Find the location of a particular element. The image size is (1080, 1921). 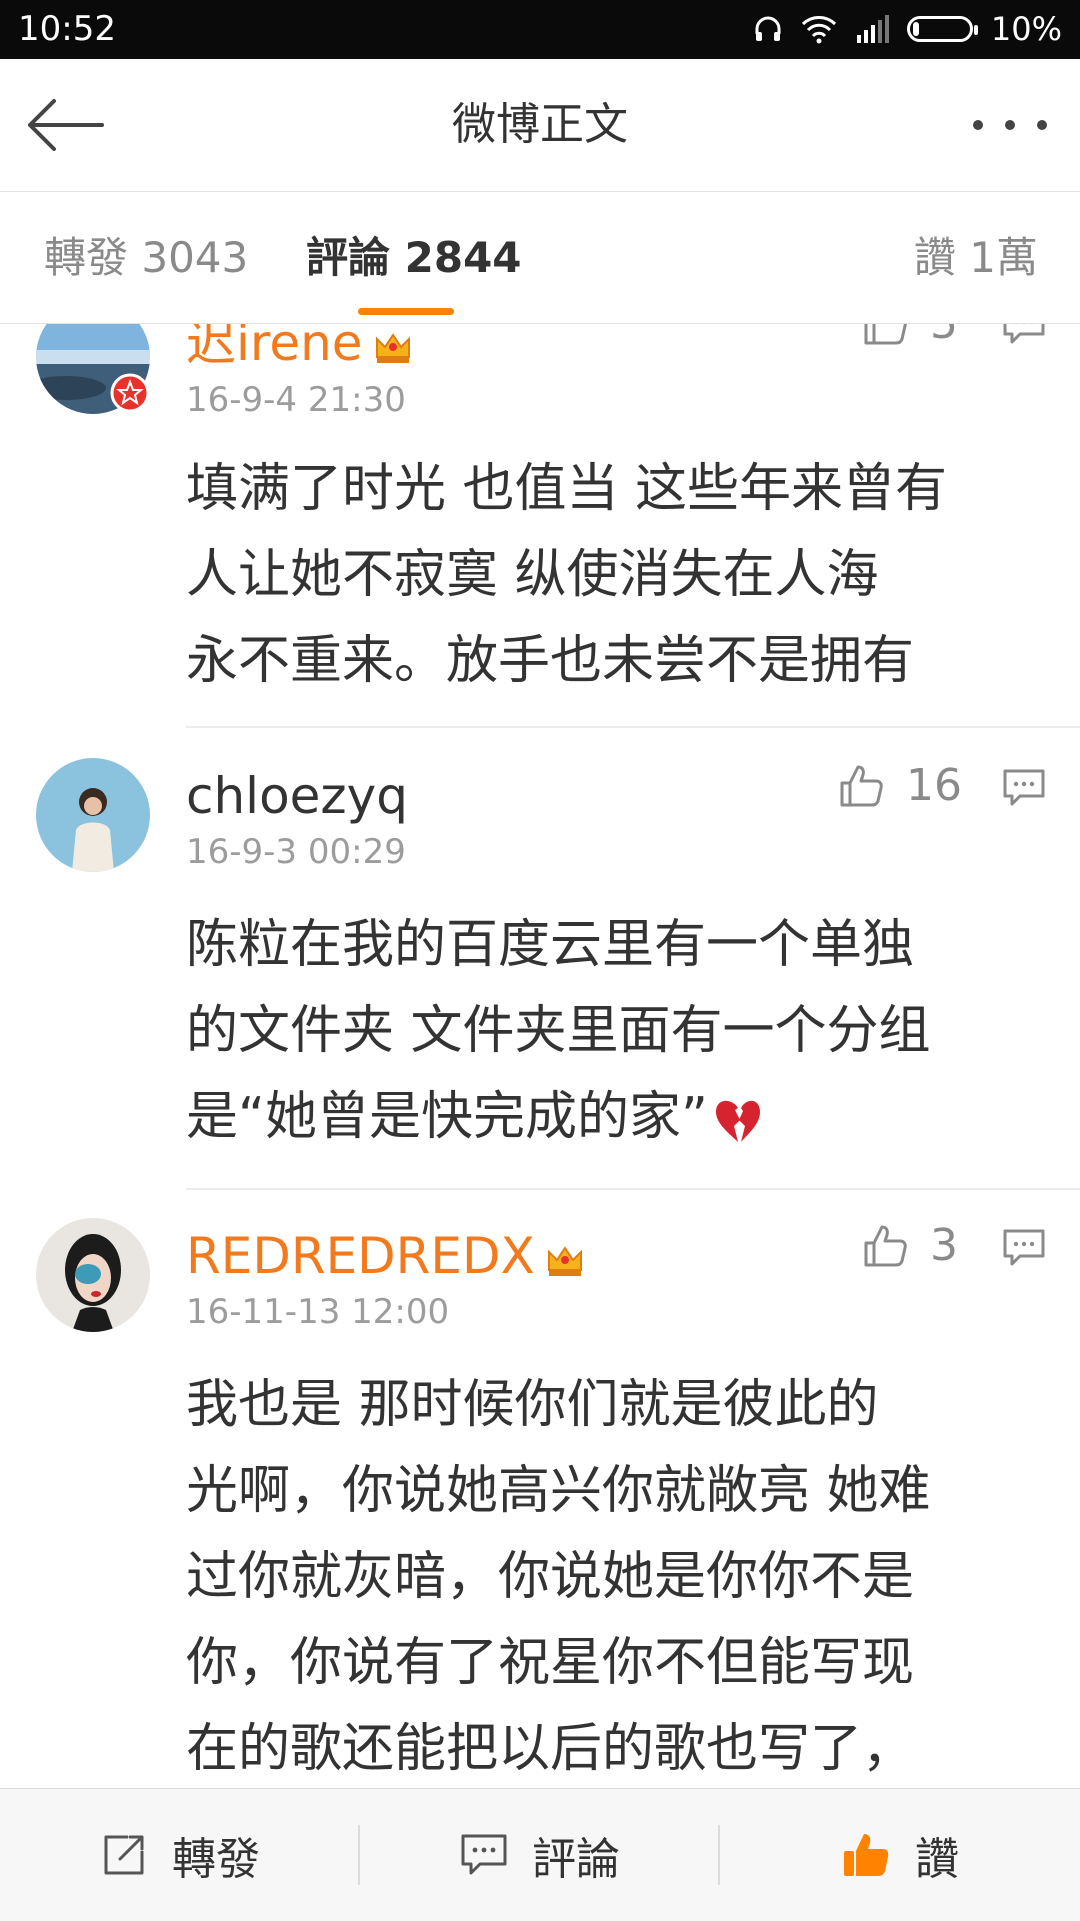

bottom-toolbar: 轉發 評論 讚 is located at coordinates (540, 1854).